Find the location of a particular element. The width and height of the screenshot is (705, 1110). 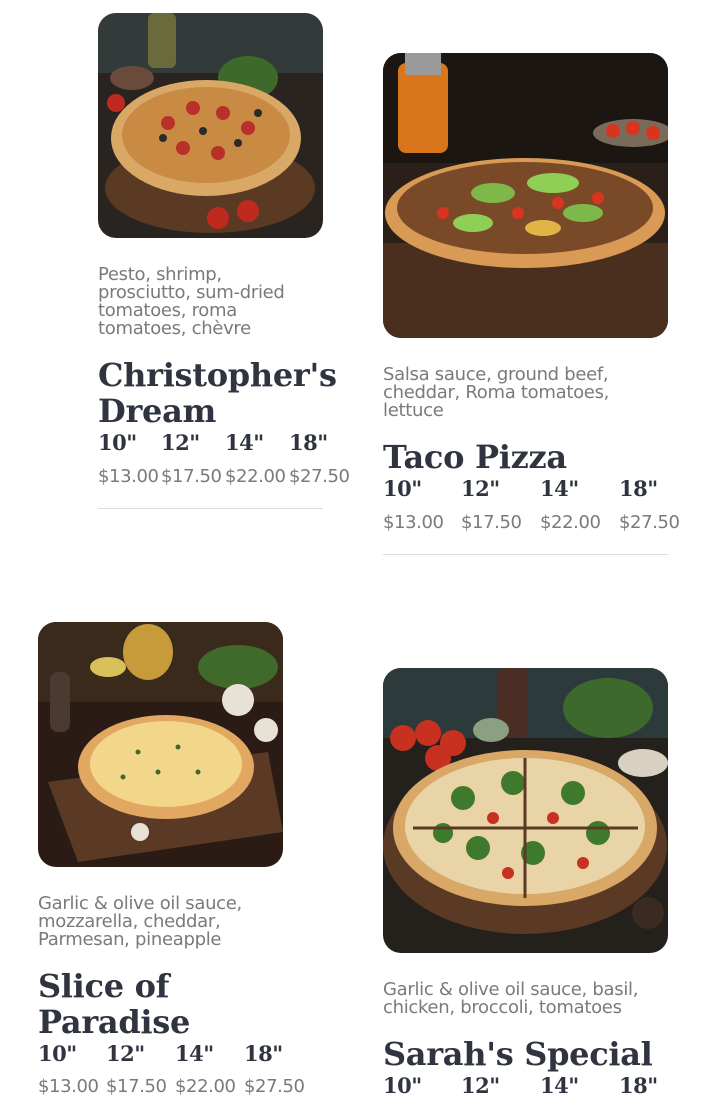

item-title: Sarah's Special is located at coordinates (518, 1054).